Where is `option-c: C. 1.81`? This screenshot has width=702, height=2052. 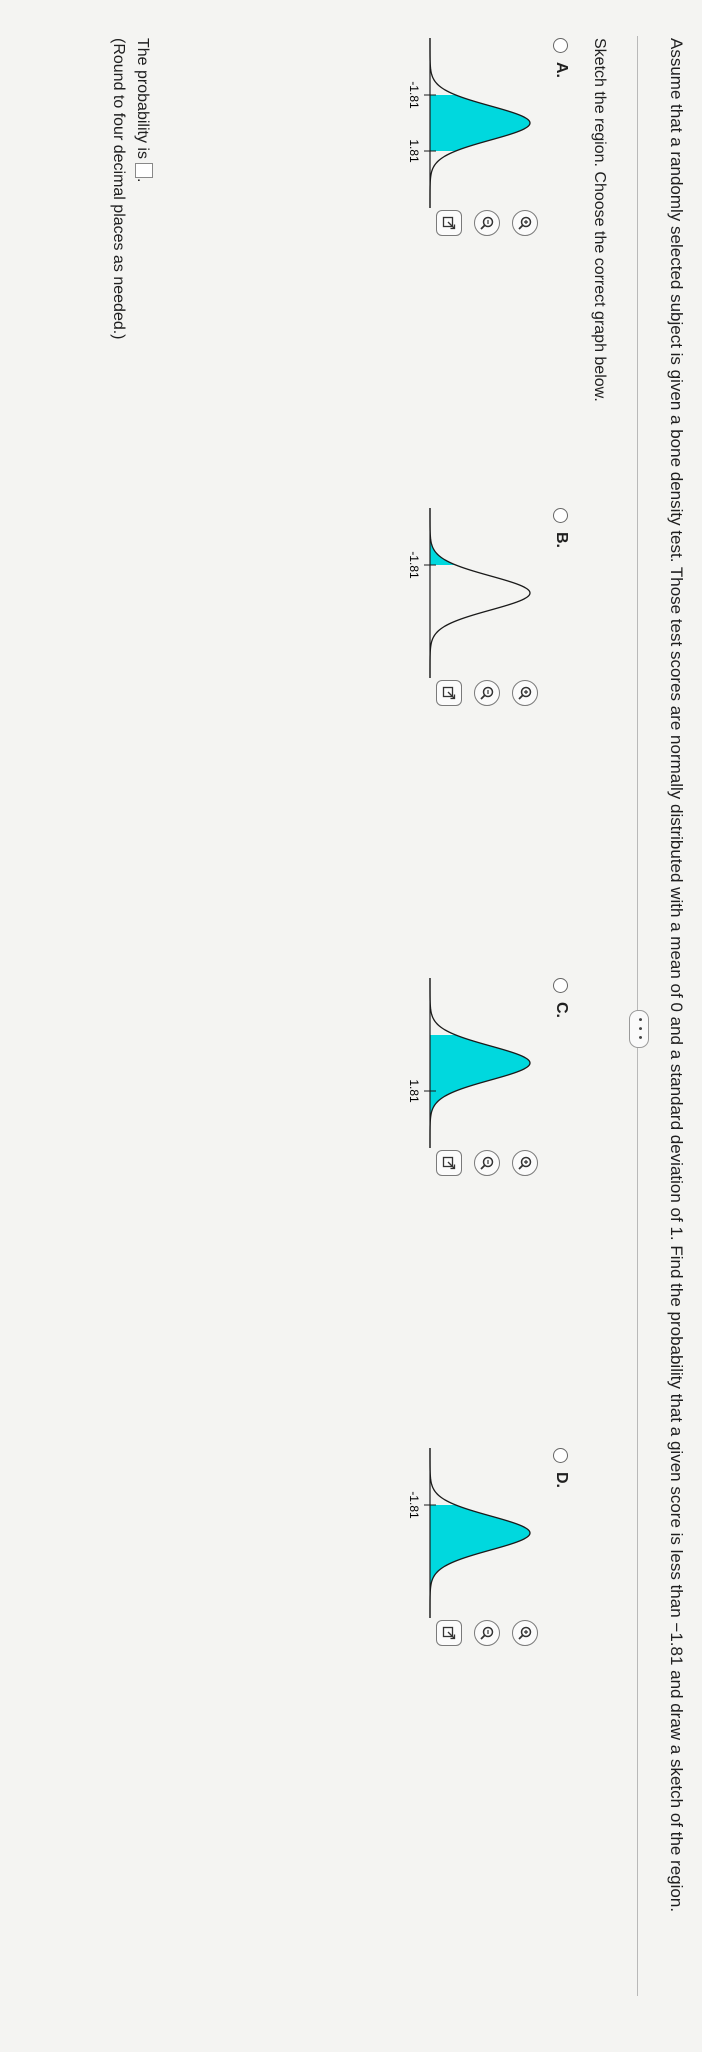
option-c: C. 1.81 is located at coordinates (420, 1128).